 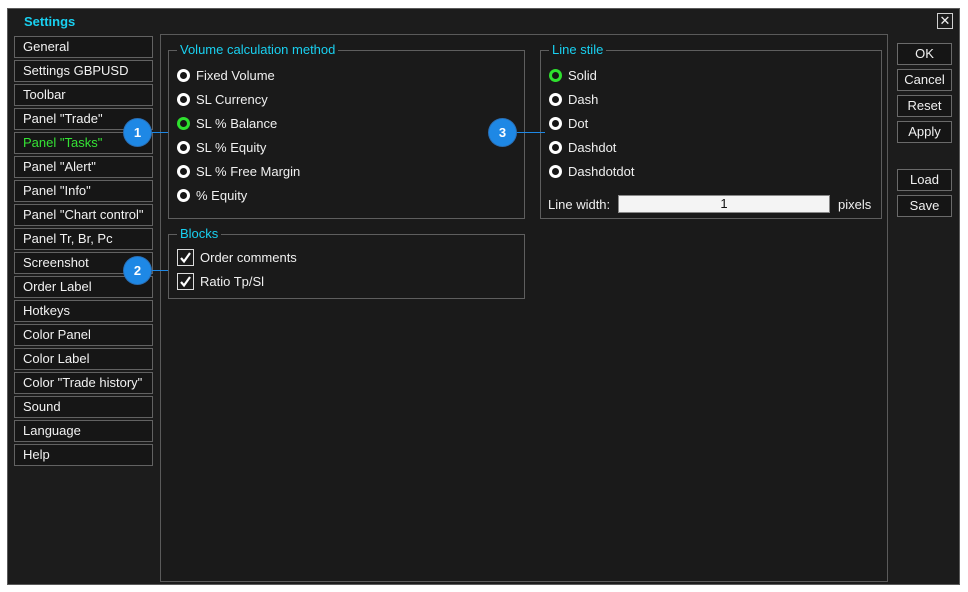 What do you see at coordinates (724, 204) in the screenshot?
I see `line-width-input: 1` at bounding box center [724, 204].